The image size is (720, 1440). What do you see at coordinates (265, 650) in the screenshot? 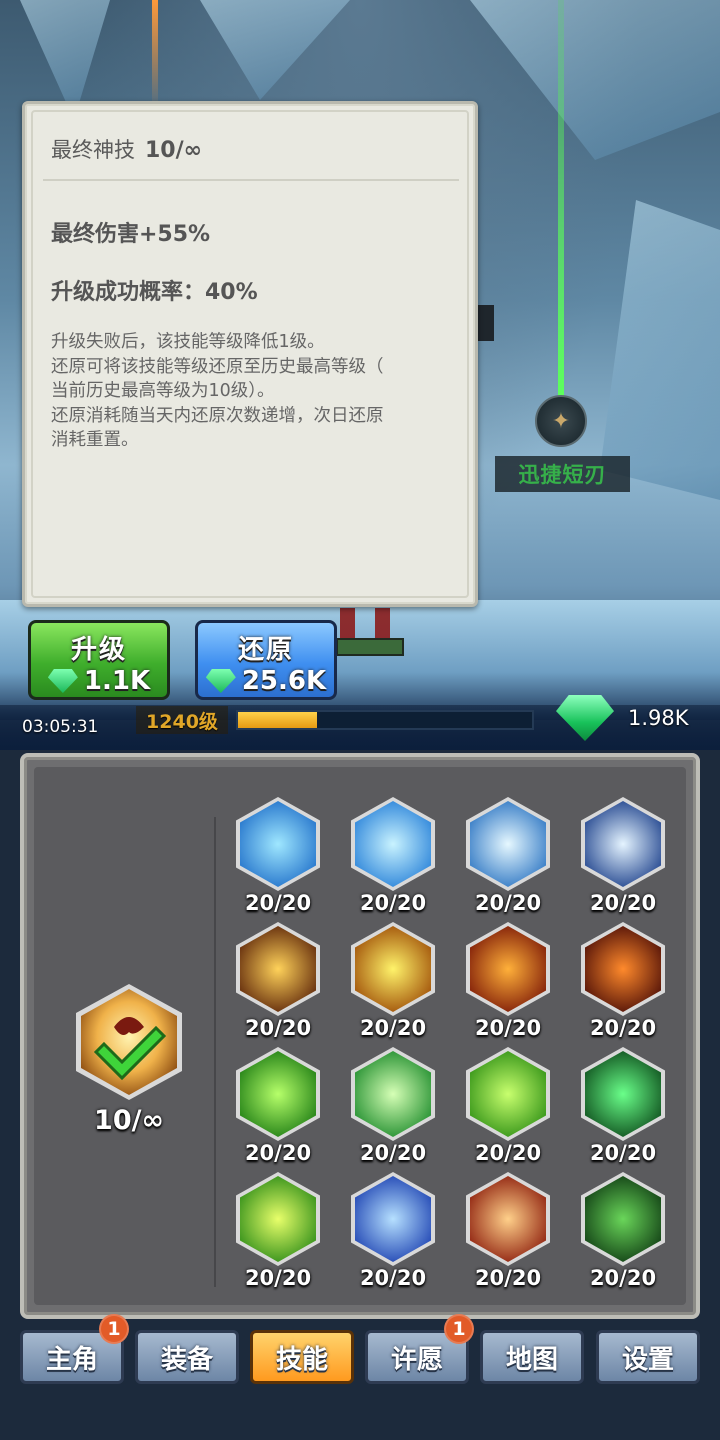
I see `restore-button-label: 还原` at bounding box center [265, 650].